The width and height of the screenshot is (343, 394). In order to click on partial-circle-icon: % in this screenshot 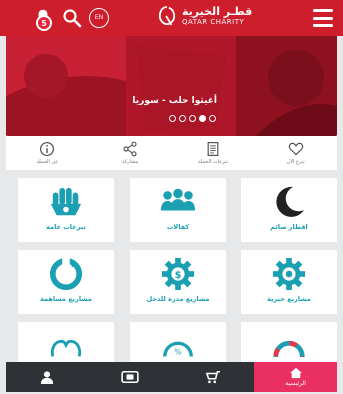, I will do `click(178, 349)`.